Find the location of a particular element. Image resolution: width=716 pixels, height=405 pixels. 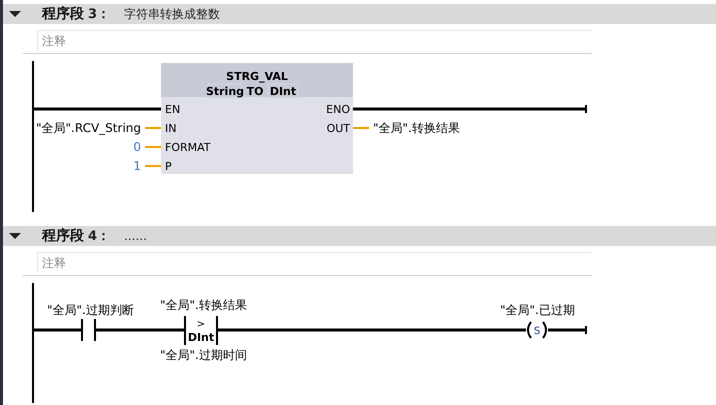

operand-label: 0 is located at coordinates (137, 147).